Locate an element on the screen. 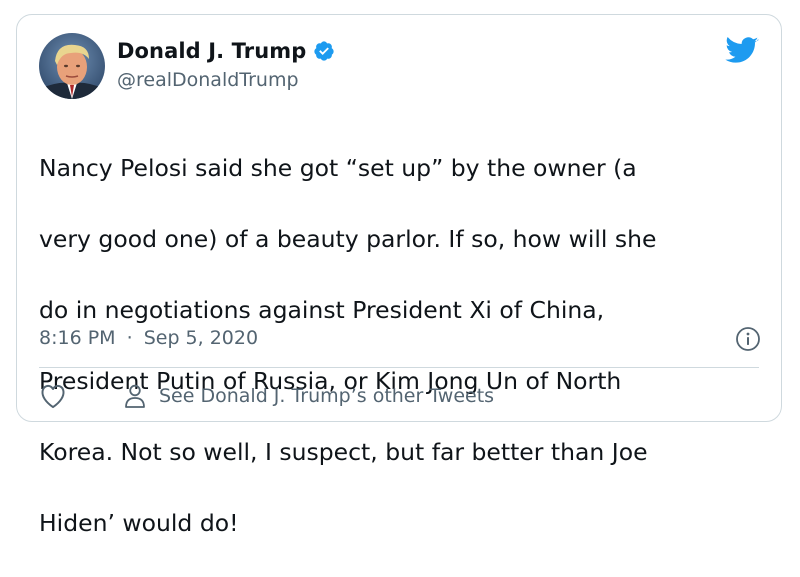 This screenshot has height=577, width=800. profile-photo-icon is located at coordinates (72, 66).